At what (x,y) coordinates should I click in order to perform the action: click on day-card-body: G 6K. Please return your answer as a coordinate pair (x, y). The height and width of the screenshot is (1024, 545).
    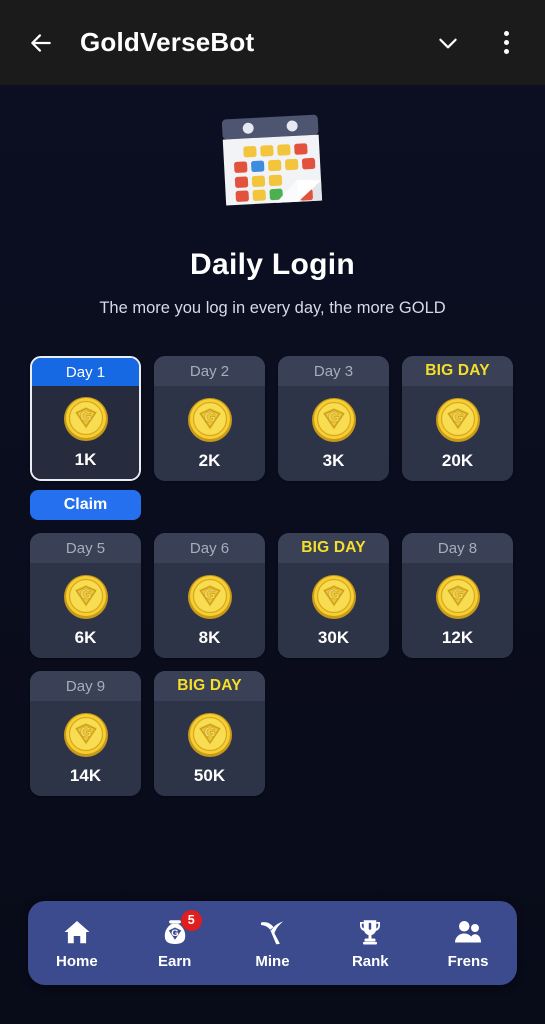
    Looking at the image, I should click on (85, 610).